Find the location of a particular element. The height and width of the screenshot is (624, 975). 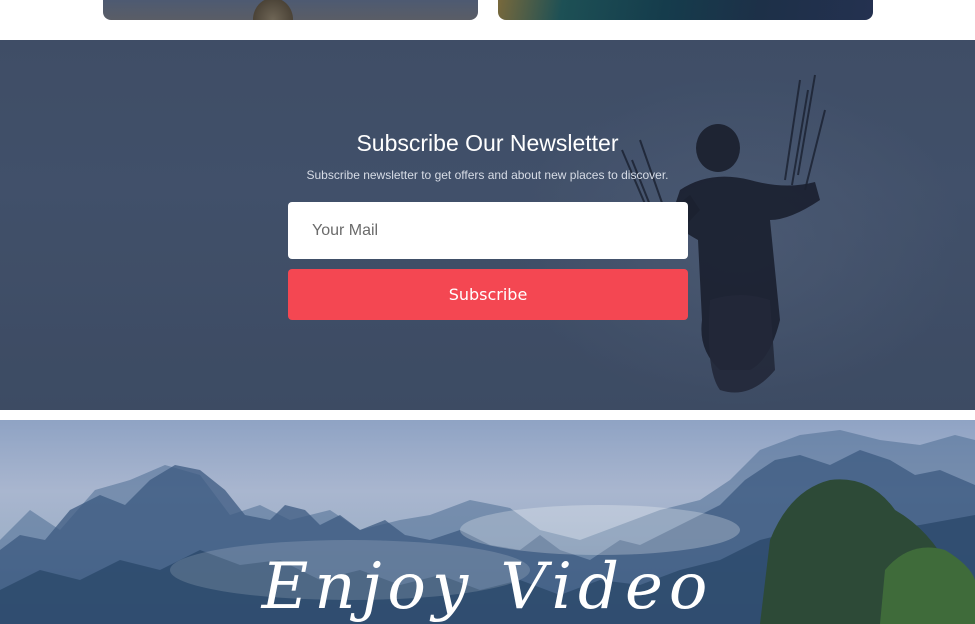

gallery-strip is located at coordinates (487, 20).